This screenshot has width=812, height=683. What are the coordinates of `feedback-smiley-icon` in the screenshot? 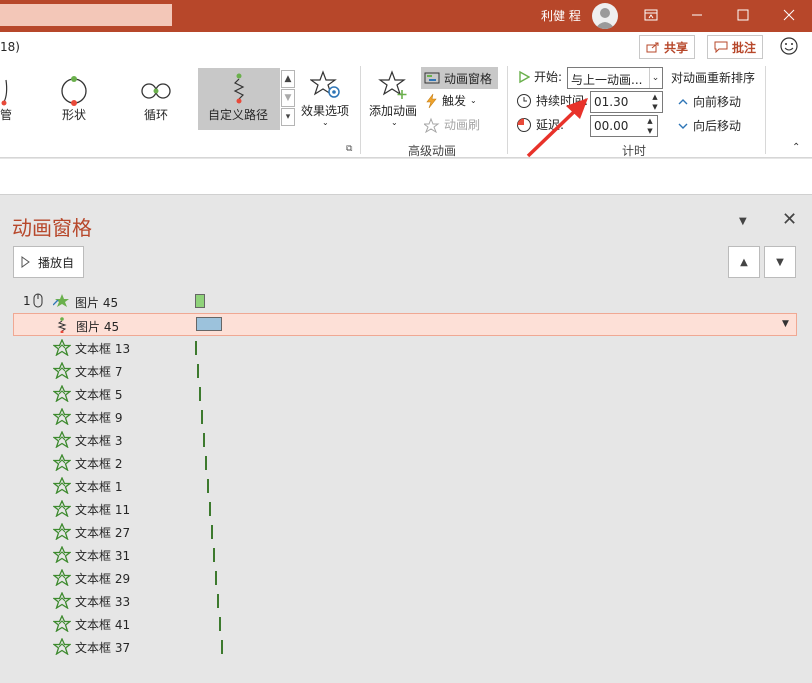 It's located at (789, 47).